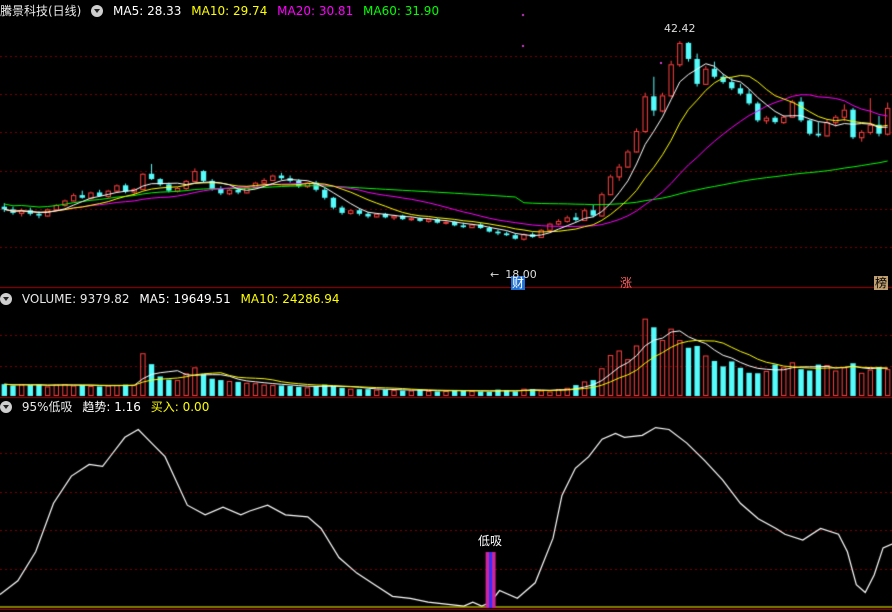 The height and width of the screenshot is (612, 892). What do you see at coordinates (180, 407) in the screenshot?
I see `buy-label: 买入: 0.00` at bounding box center [180, 407].